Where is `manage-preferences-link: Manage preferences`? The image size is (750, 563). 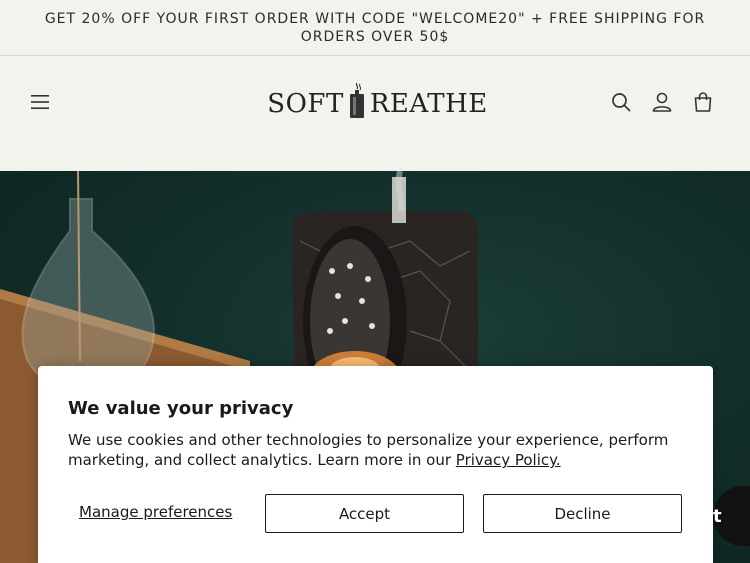 manage-preferences-link: Manage preferences is located at coordinates (155, 512).